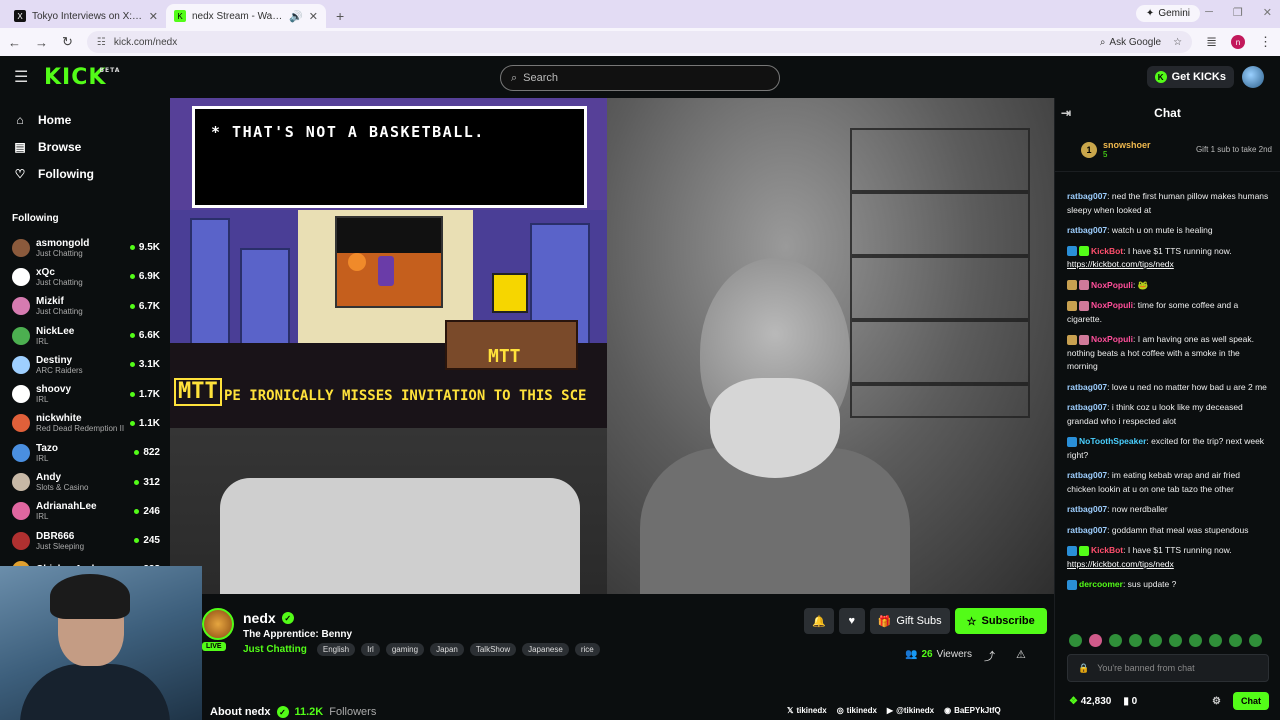 This screenshot has width=1280, height=720. What do you see at coordinates (1072, 441) in the screenshot?
I see `chat-badge-icon` at bounding box center [1072, 441].